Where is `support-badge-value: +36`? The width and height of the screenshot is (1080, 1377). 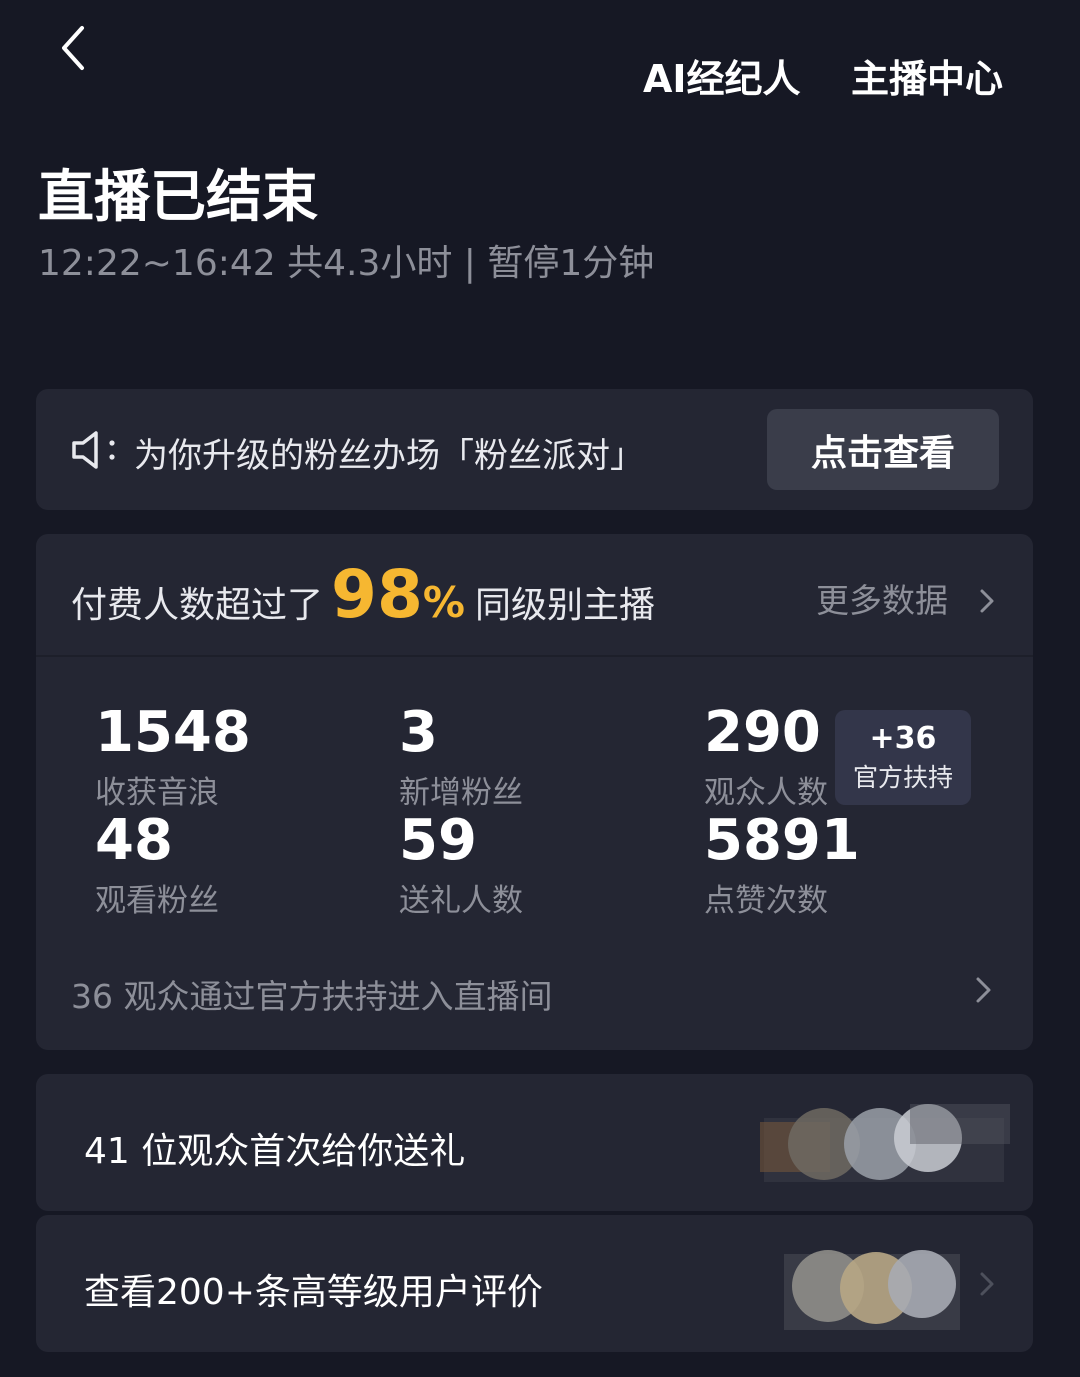 support-badge-value: +36 is located at coordinates (903, 738).